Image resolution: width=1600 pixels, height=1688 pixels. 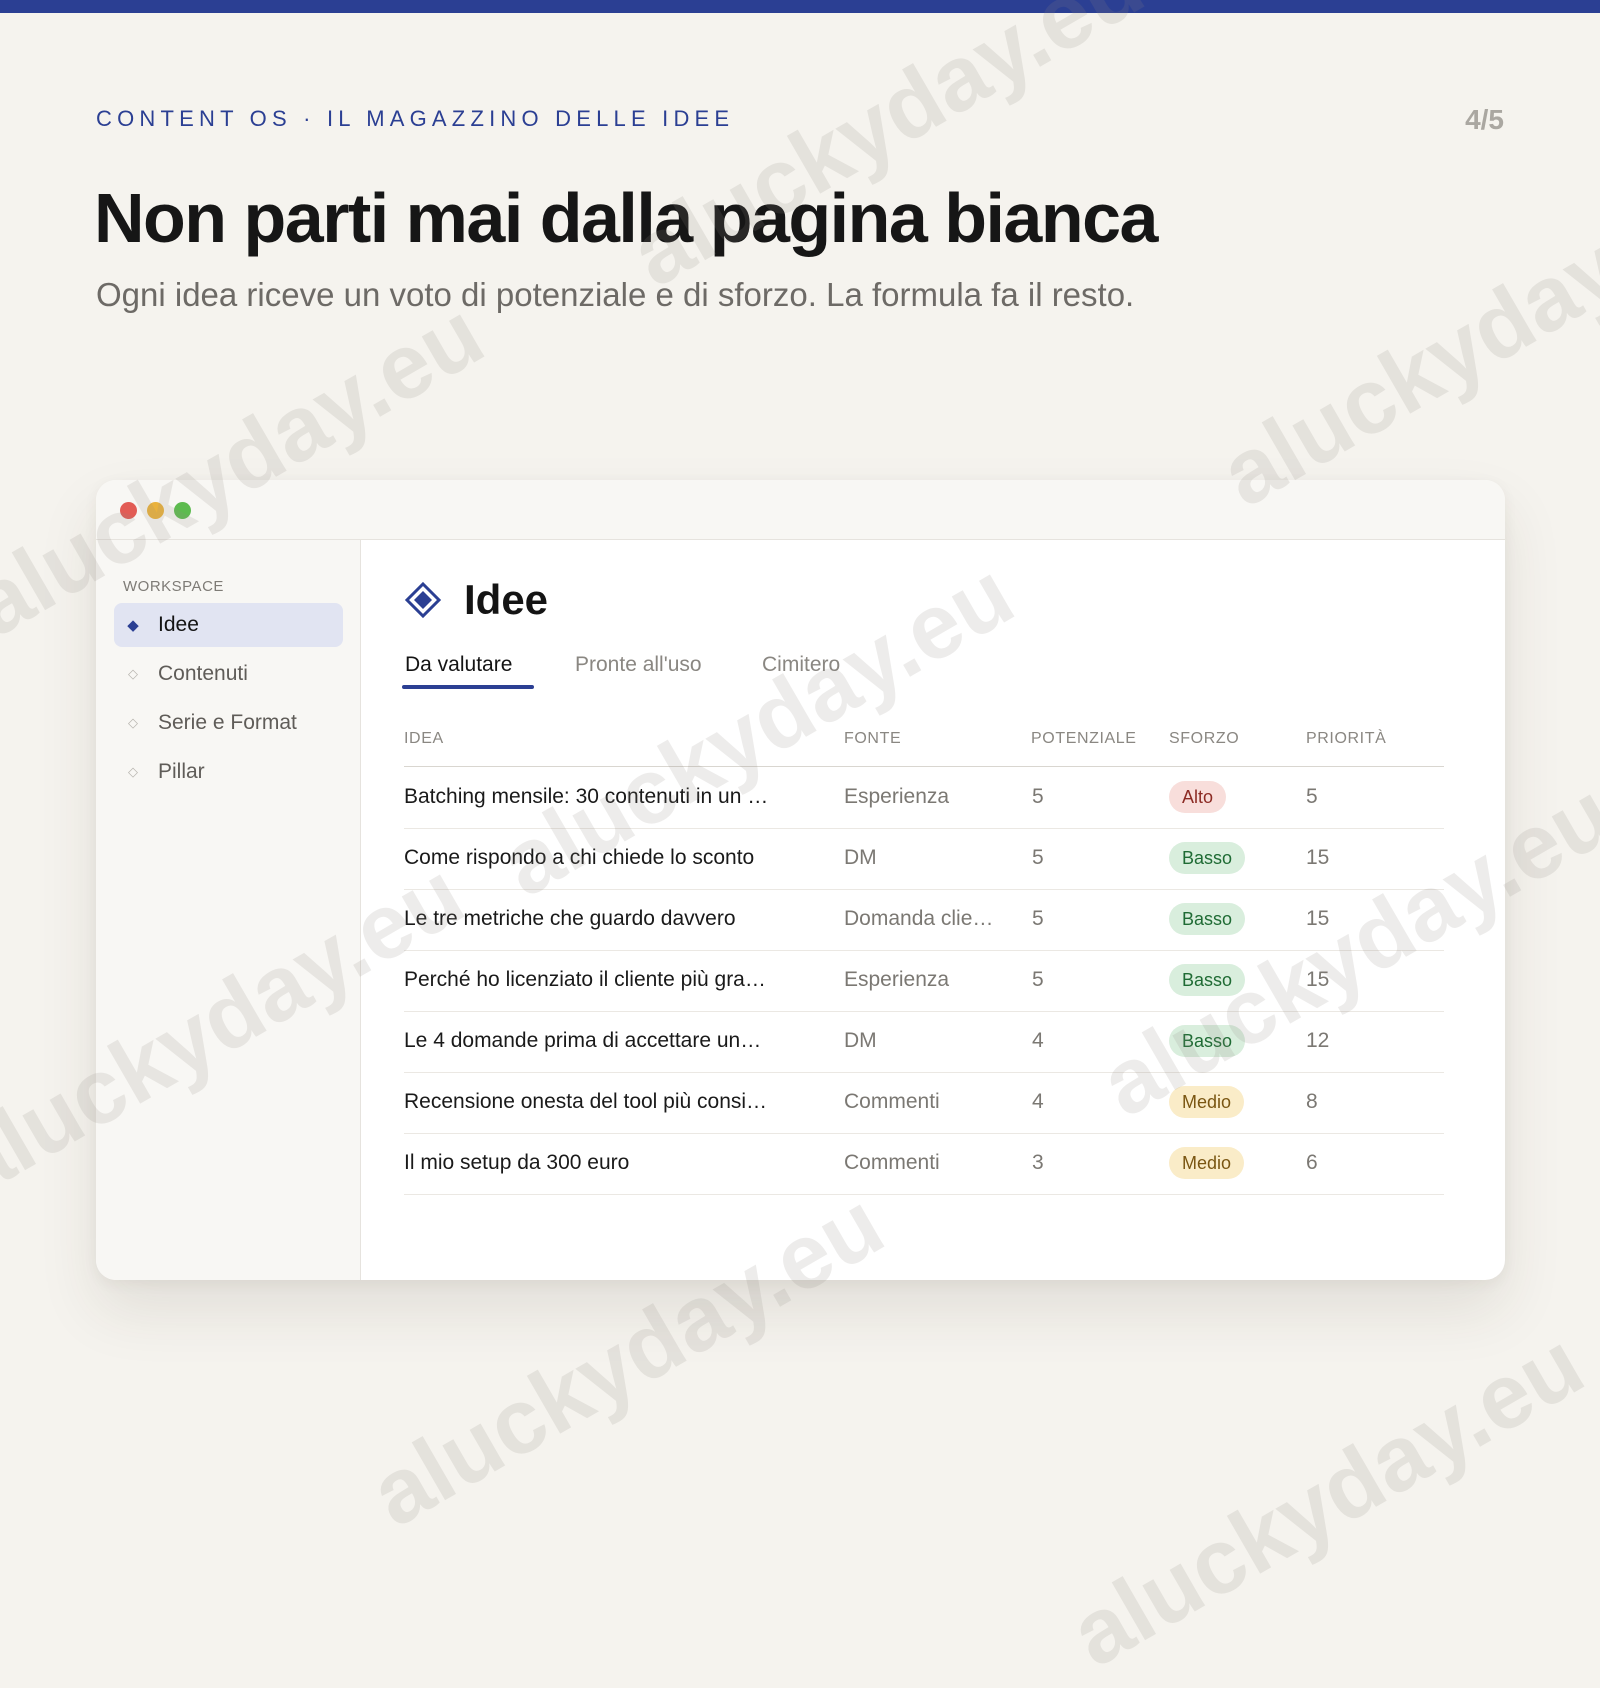 What do you see at coordinates (424, 739) in the screenshot?
I see `column-header-idea: IDEA` at bounding box center [424, 739].